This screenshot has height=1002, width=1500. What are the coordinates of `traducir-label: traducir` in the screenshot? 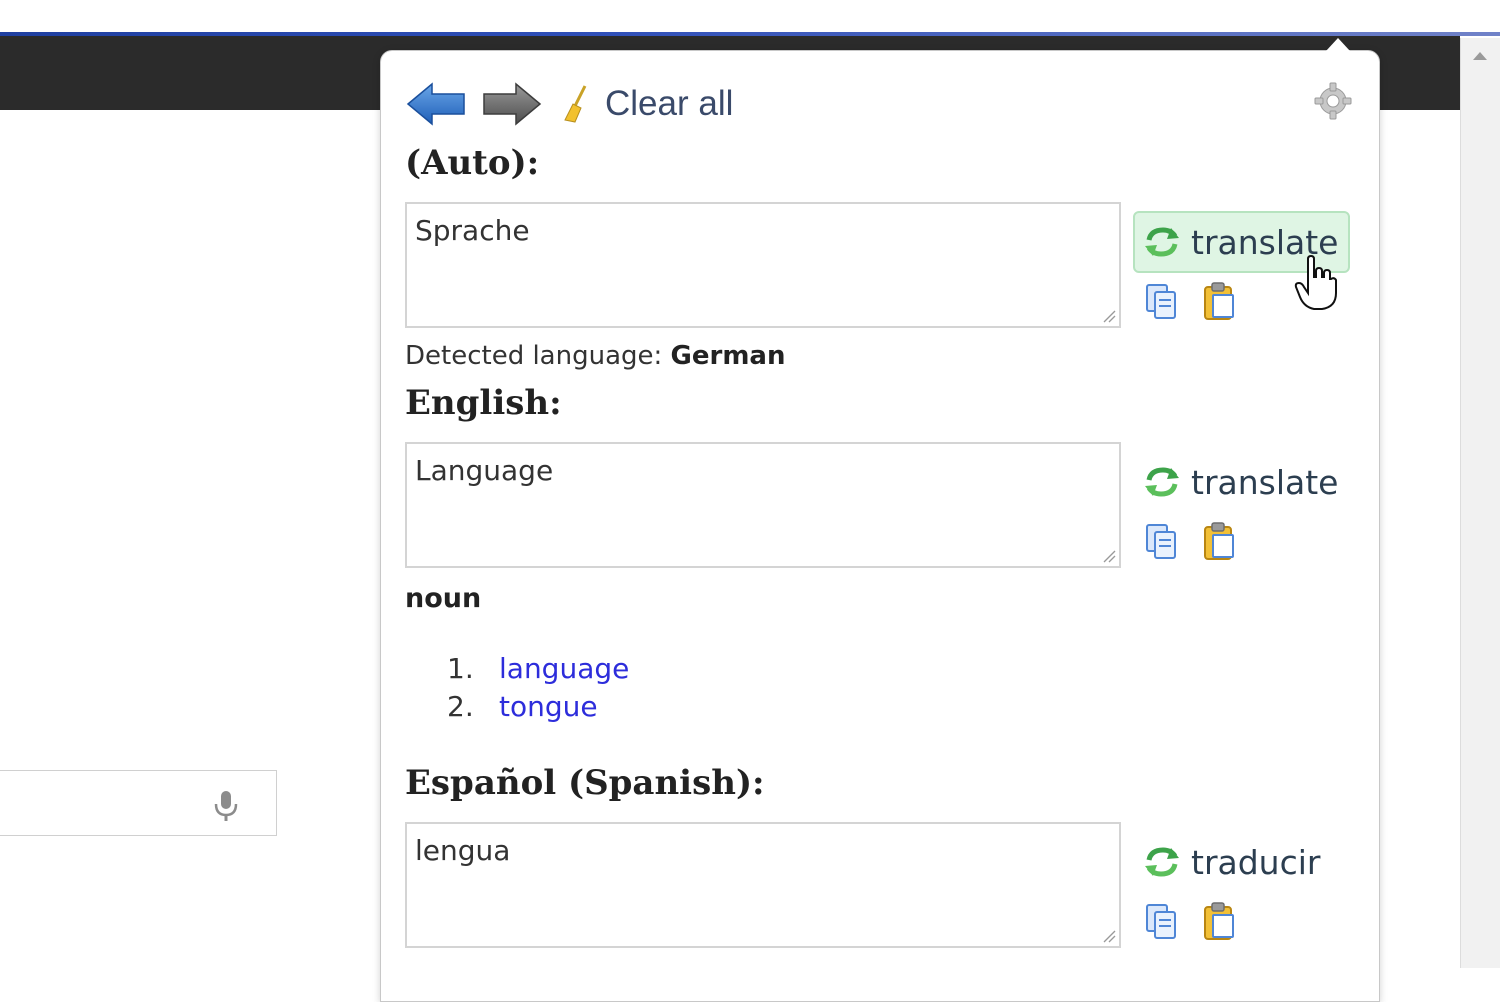 It's located at (1256, 862).